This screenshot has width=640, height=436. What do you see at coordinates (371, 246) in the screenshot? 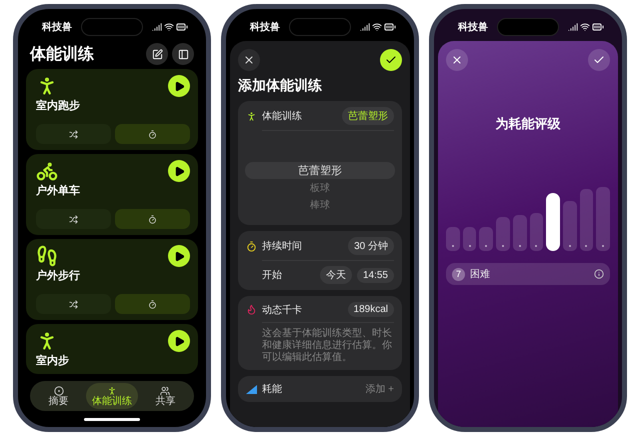
I see `duration-value: 30 分钟` at bounding box center [371, 246].